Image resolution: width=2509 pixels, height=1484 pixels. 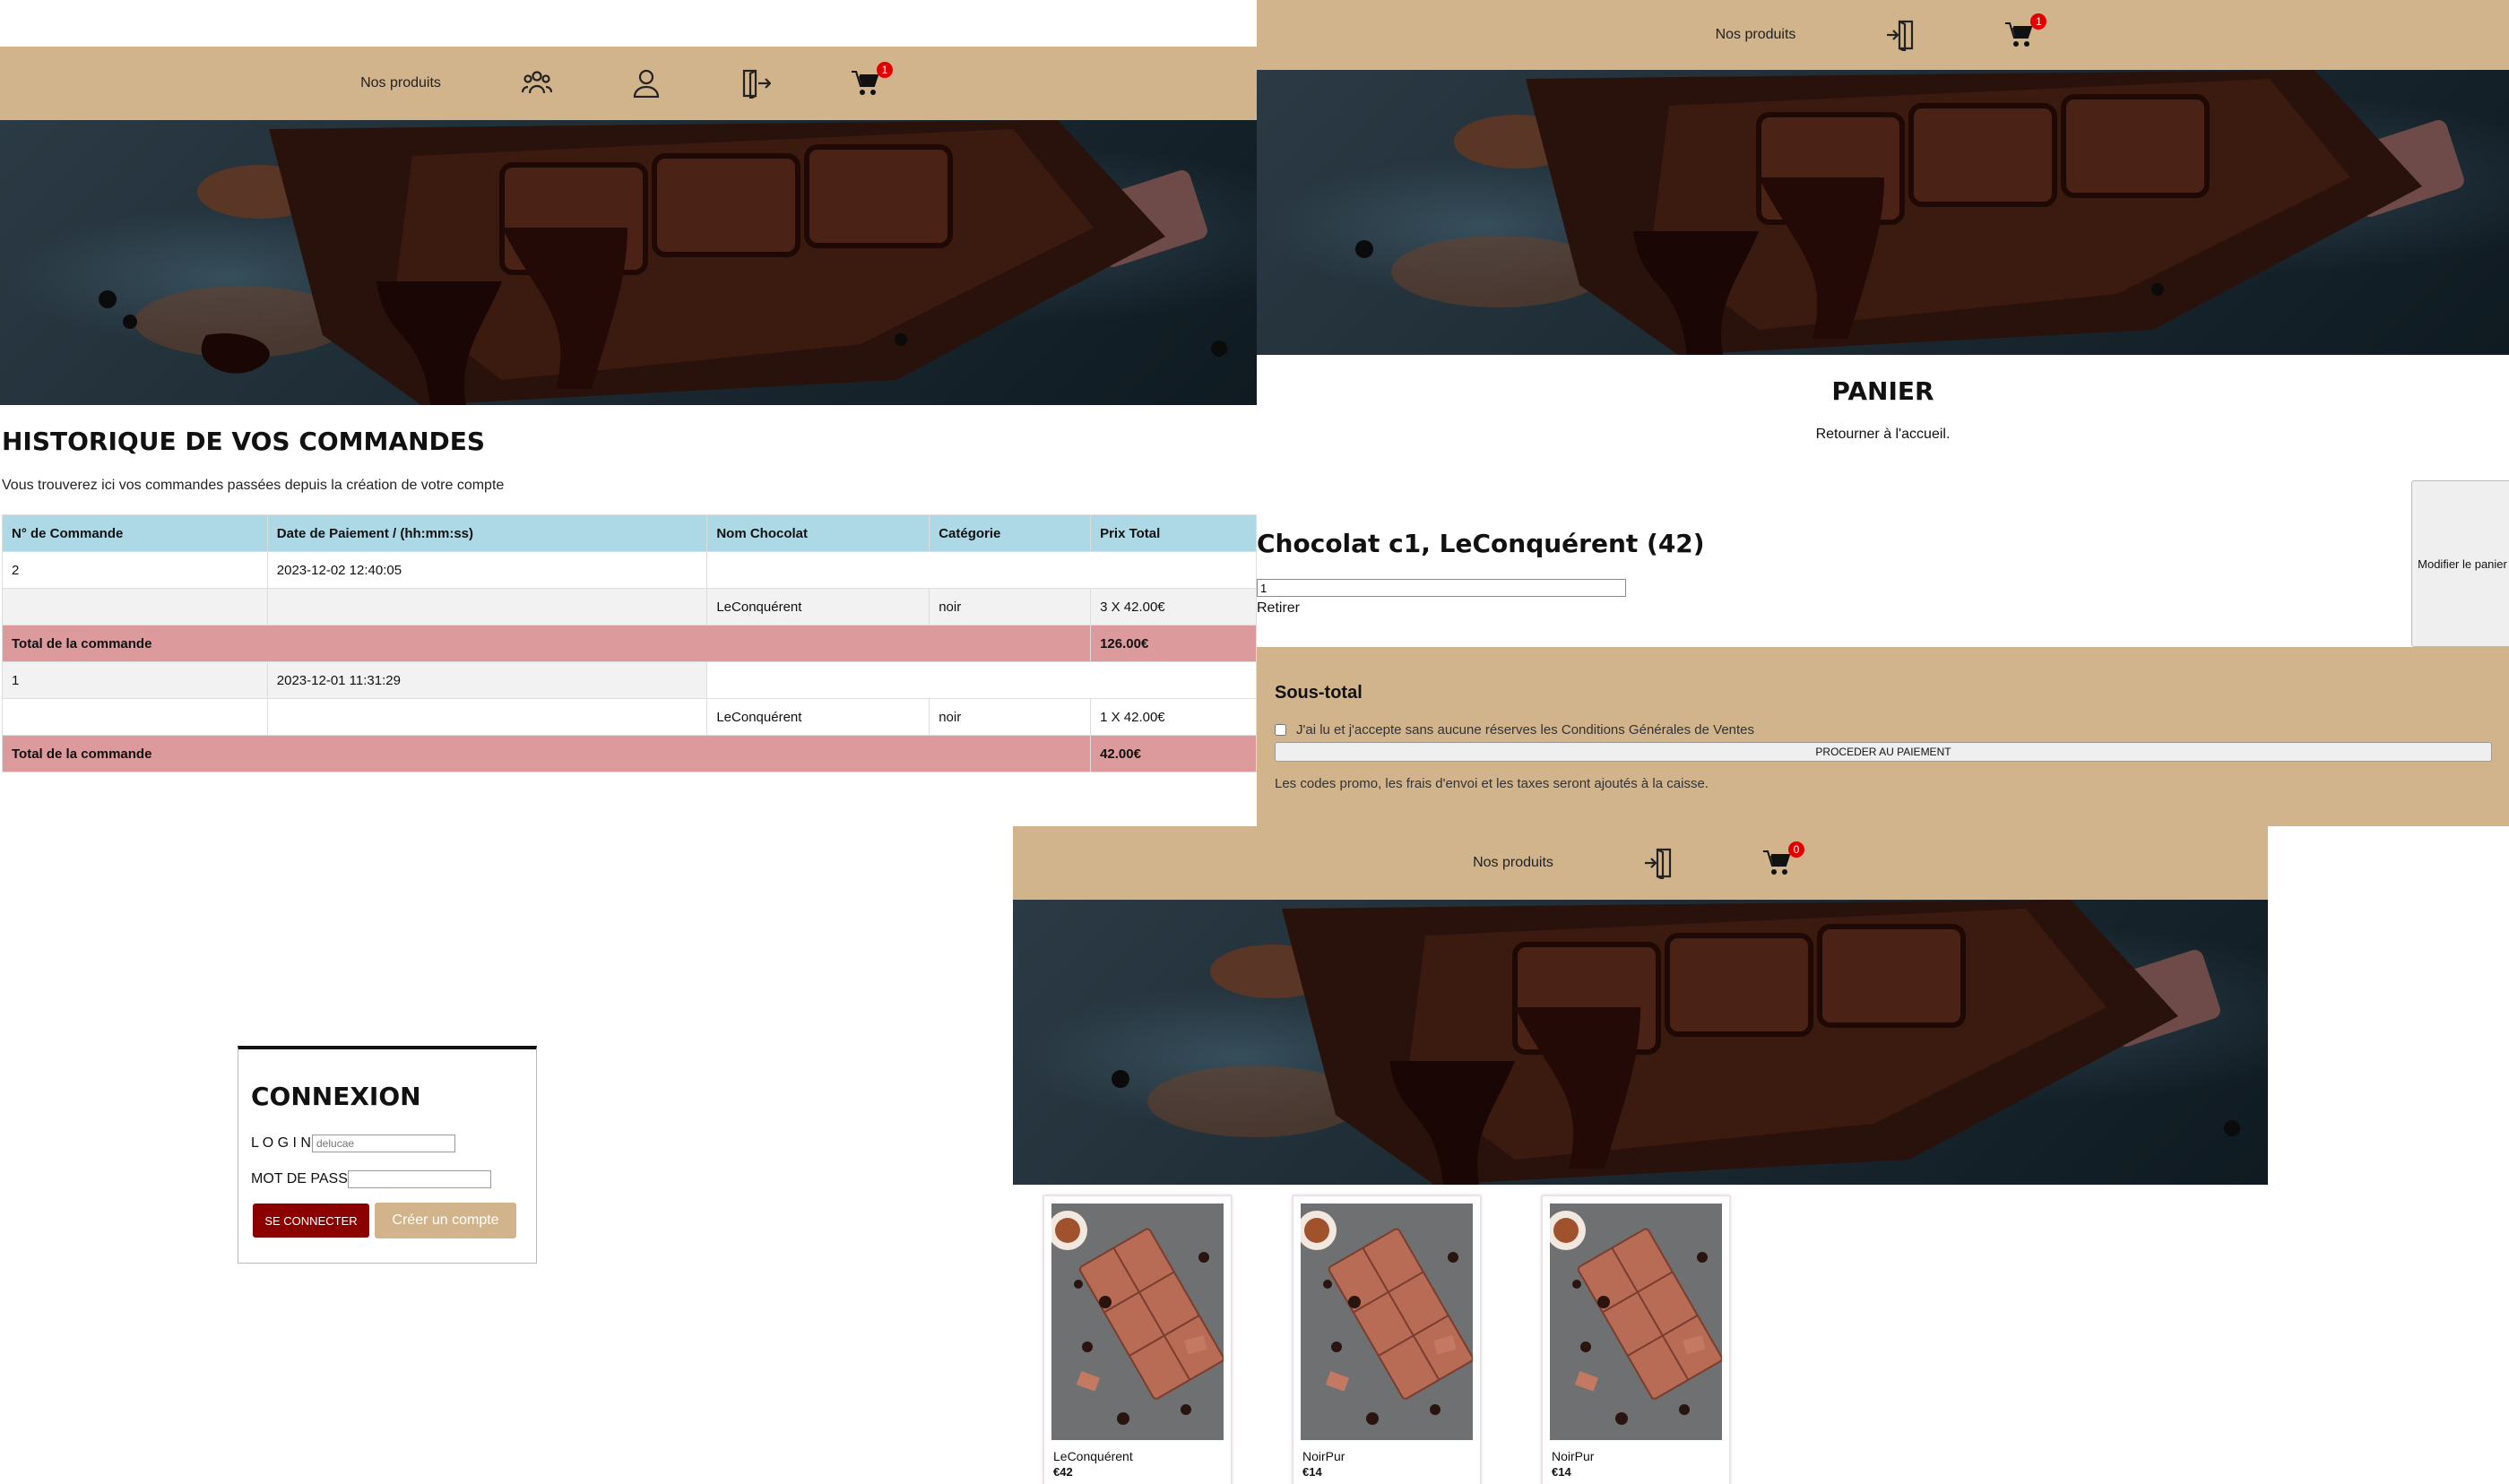 I want to click on order-number: 1, so click(x=135, y=680).